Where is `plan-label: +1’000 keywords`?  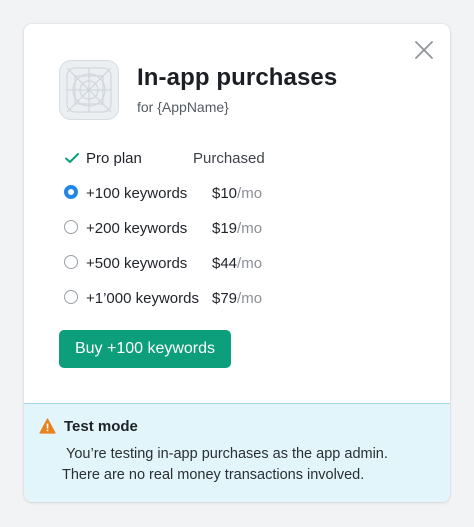
plan-label: +1’000 keywords is located at coordinates (142, 298).